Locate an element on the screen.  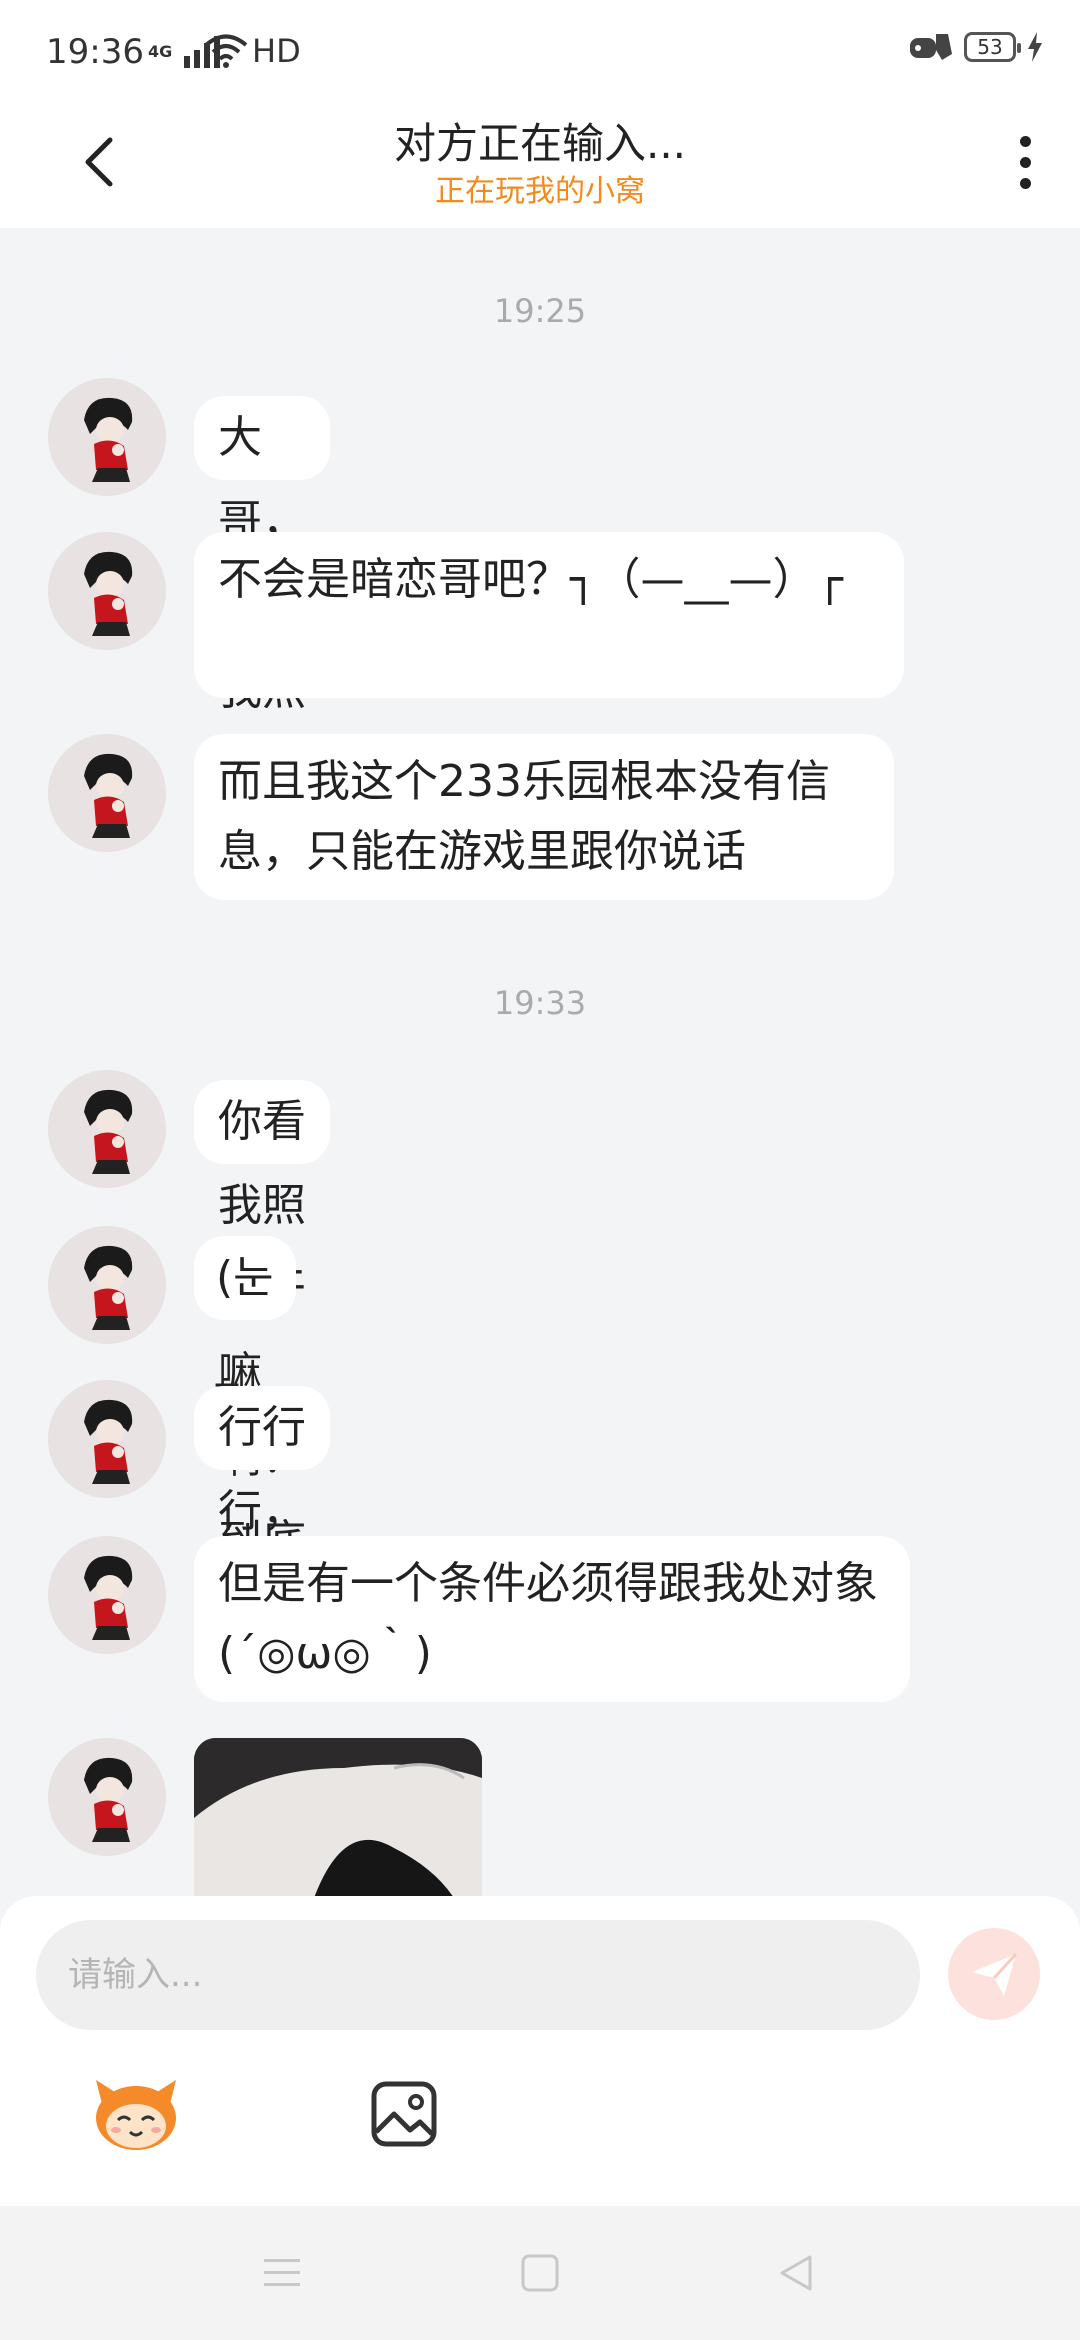
nav-home-icon is located at coordinates (540, 2273).